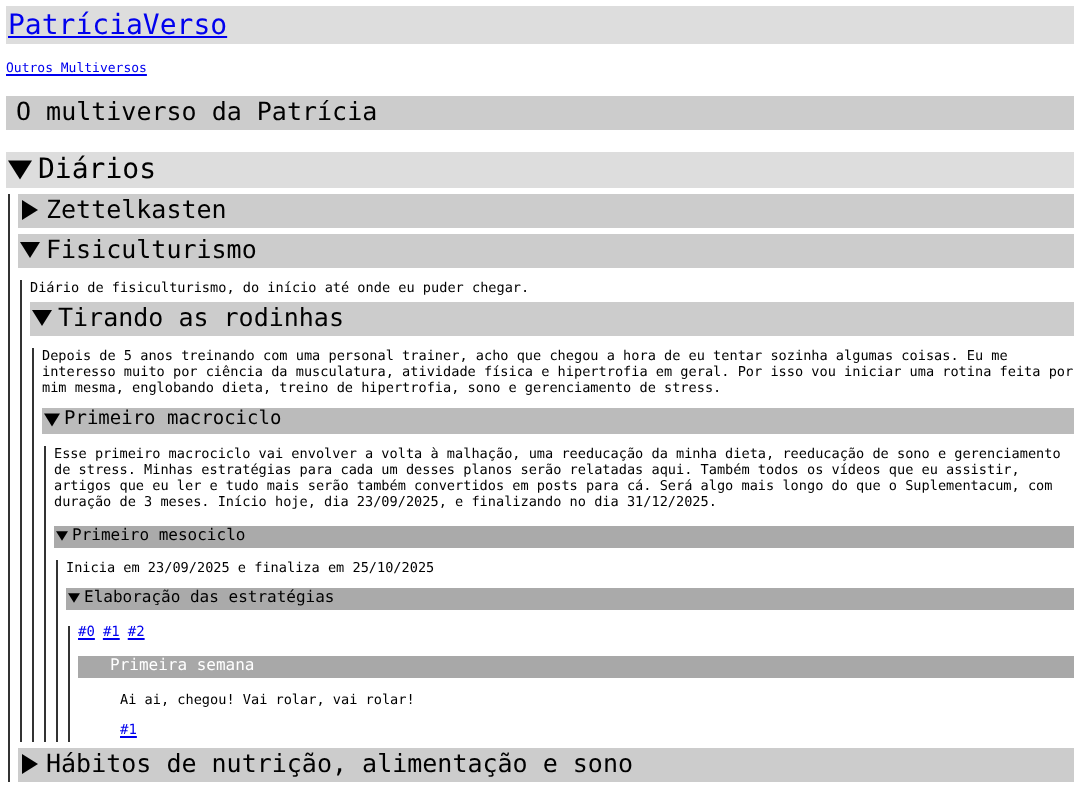 The height and width of the screenshot is (810, 1080). Describe the element at coordinates (540, 112) in the screenshot. I see `page-heading: O multiverso da Patrícia` at that location.